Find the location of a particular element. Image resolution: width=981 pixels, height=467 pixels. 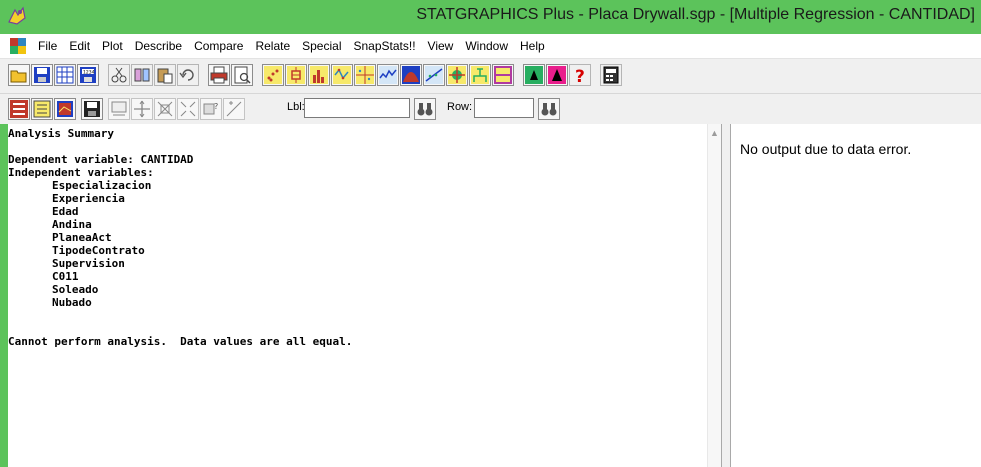

graphical-options-button is located at coordinates (65, 109).